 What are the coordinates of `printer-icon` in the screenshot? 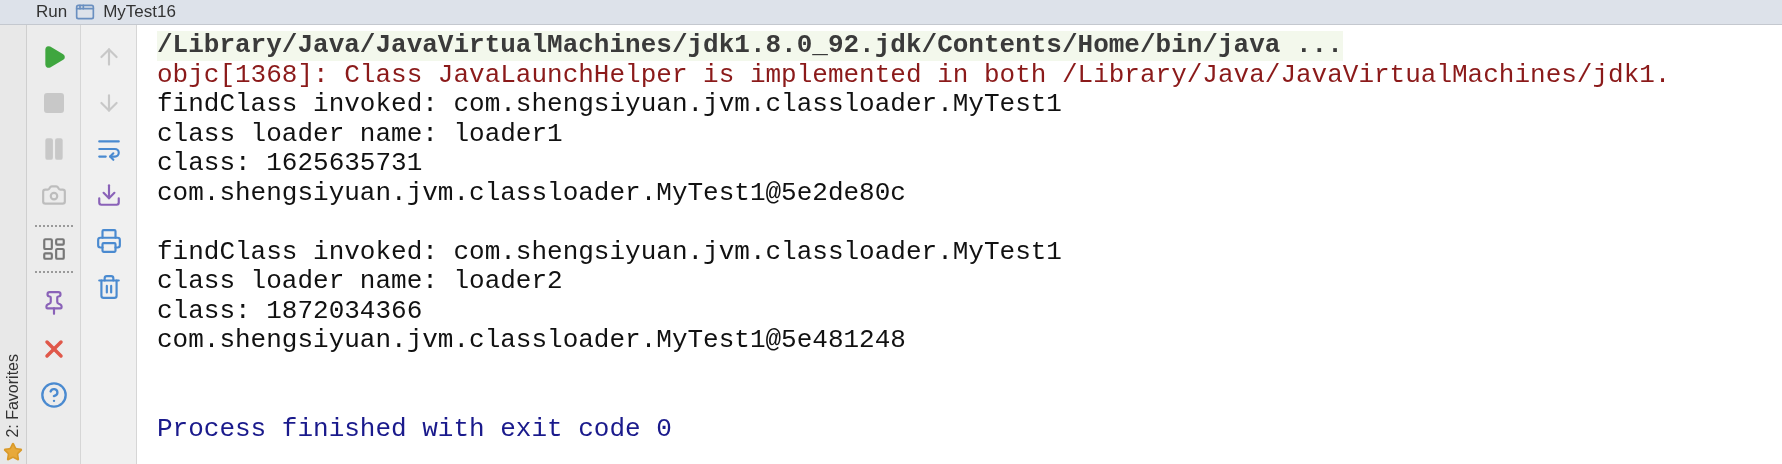 It's located at (108, 241).